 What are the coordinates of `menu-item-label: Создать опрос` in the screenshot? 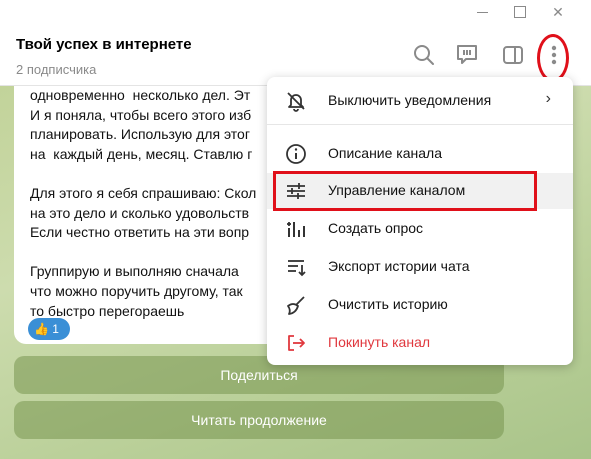 It's located at (376, 228).